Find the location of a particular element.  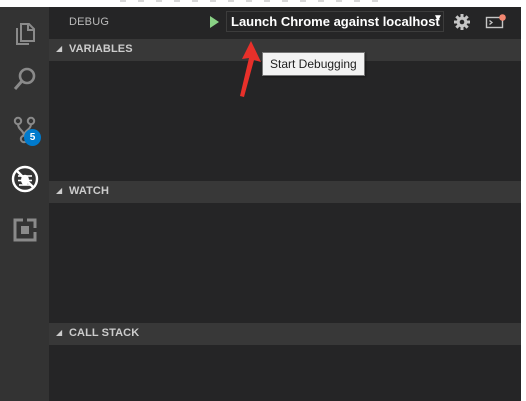

debug-activity-button is located at coordinates (24, 179).